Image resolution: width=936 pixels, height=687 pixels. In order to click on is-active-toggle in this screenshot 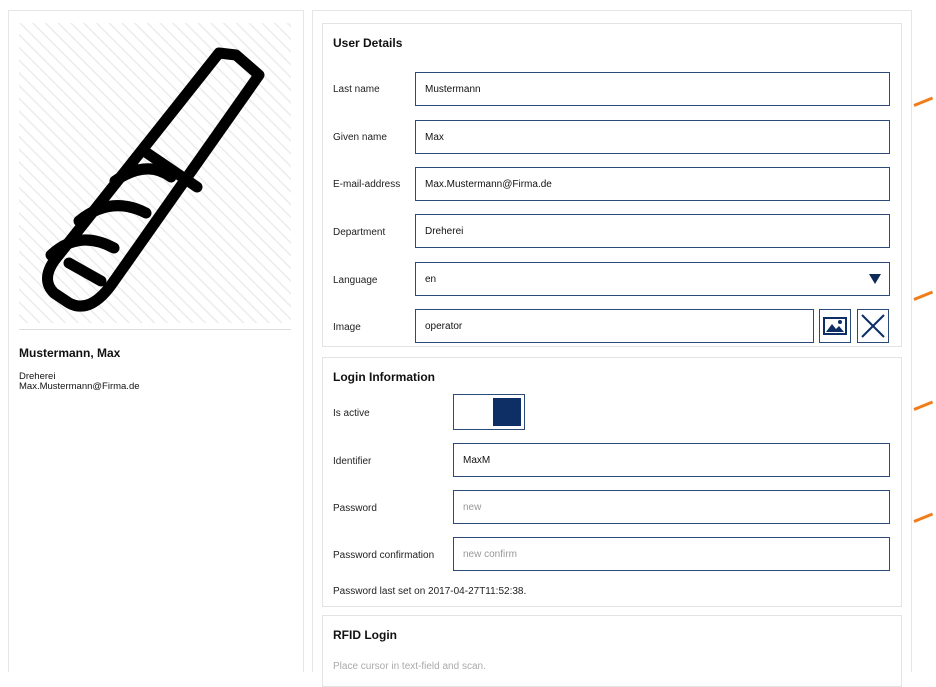, I will do `click(489, 412)`.